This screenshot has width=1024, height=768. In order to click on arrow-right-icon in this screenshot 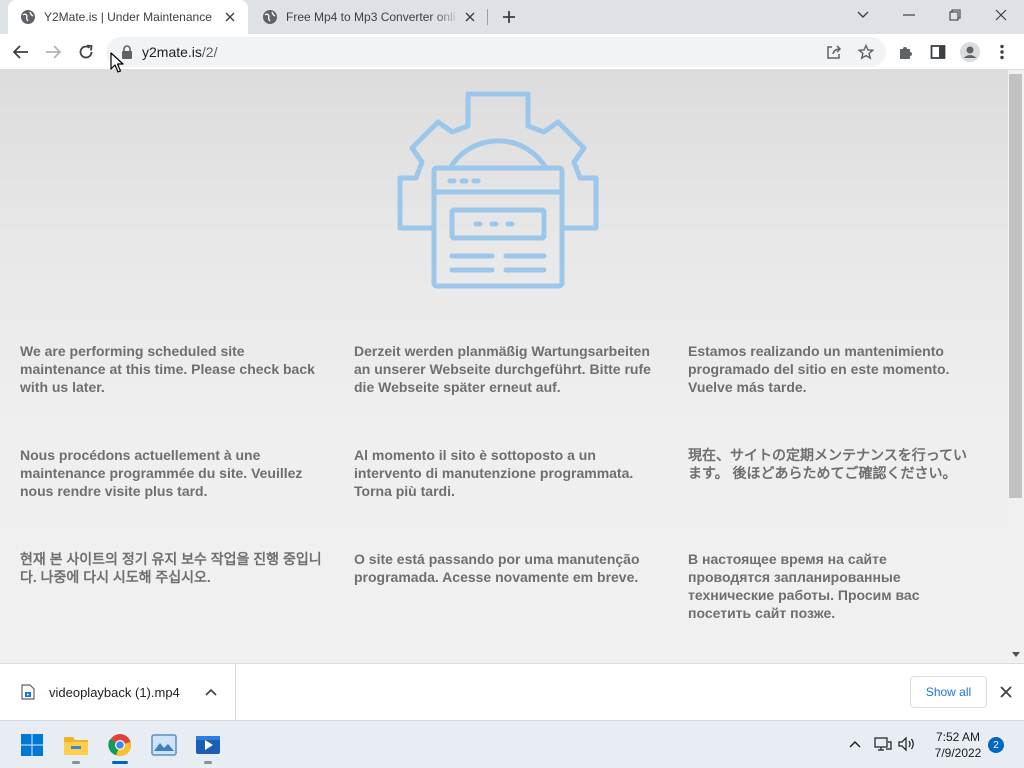, I will do `click(53, 52)`.